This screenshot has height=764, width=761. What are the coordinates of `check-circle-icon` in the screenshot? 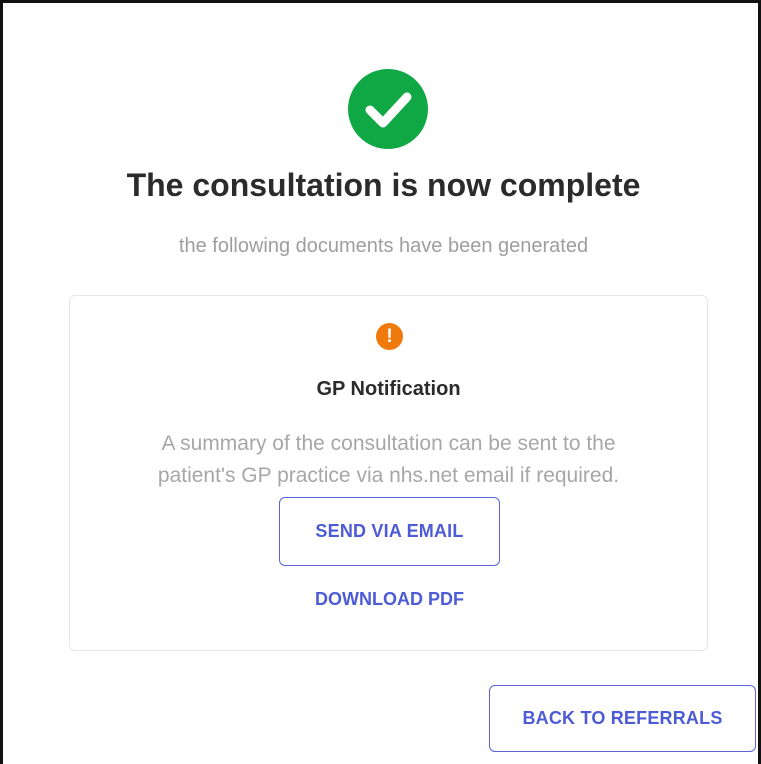 It's located at (388, 109).